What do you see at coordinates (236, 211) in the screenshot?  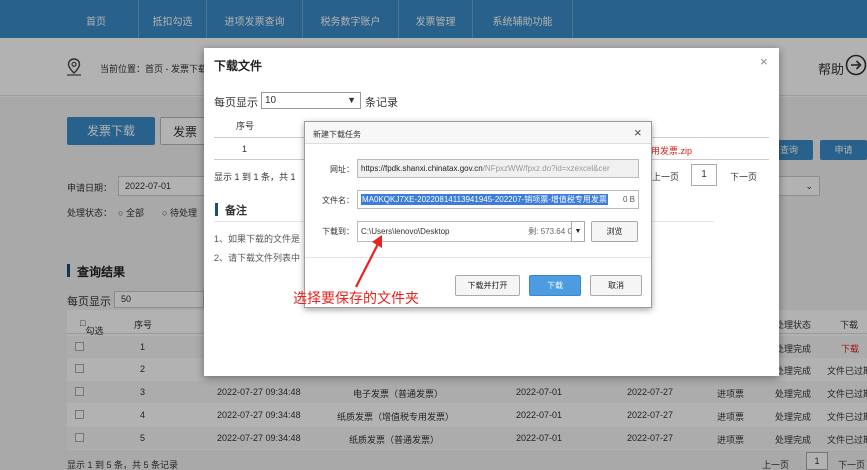 I see `notes-title: 备注` at bounding box center [236, 211].